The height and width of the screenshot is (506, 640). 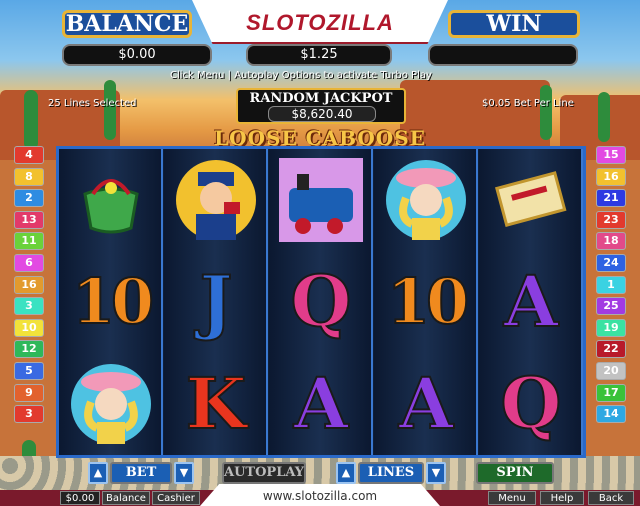 What do you see at coordinates (29, 241) in the screenshot?
I see `line-number-badge: 11` at bounding box center [29, 241].